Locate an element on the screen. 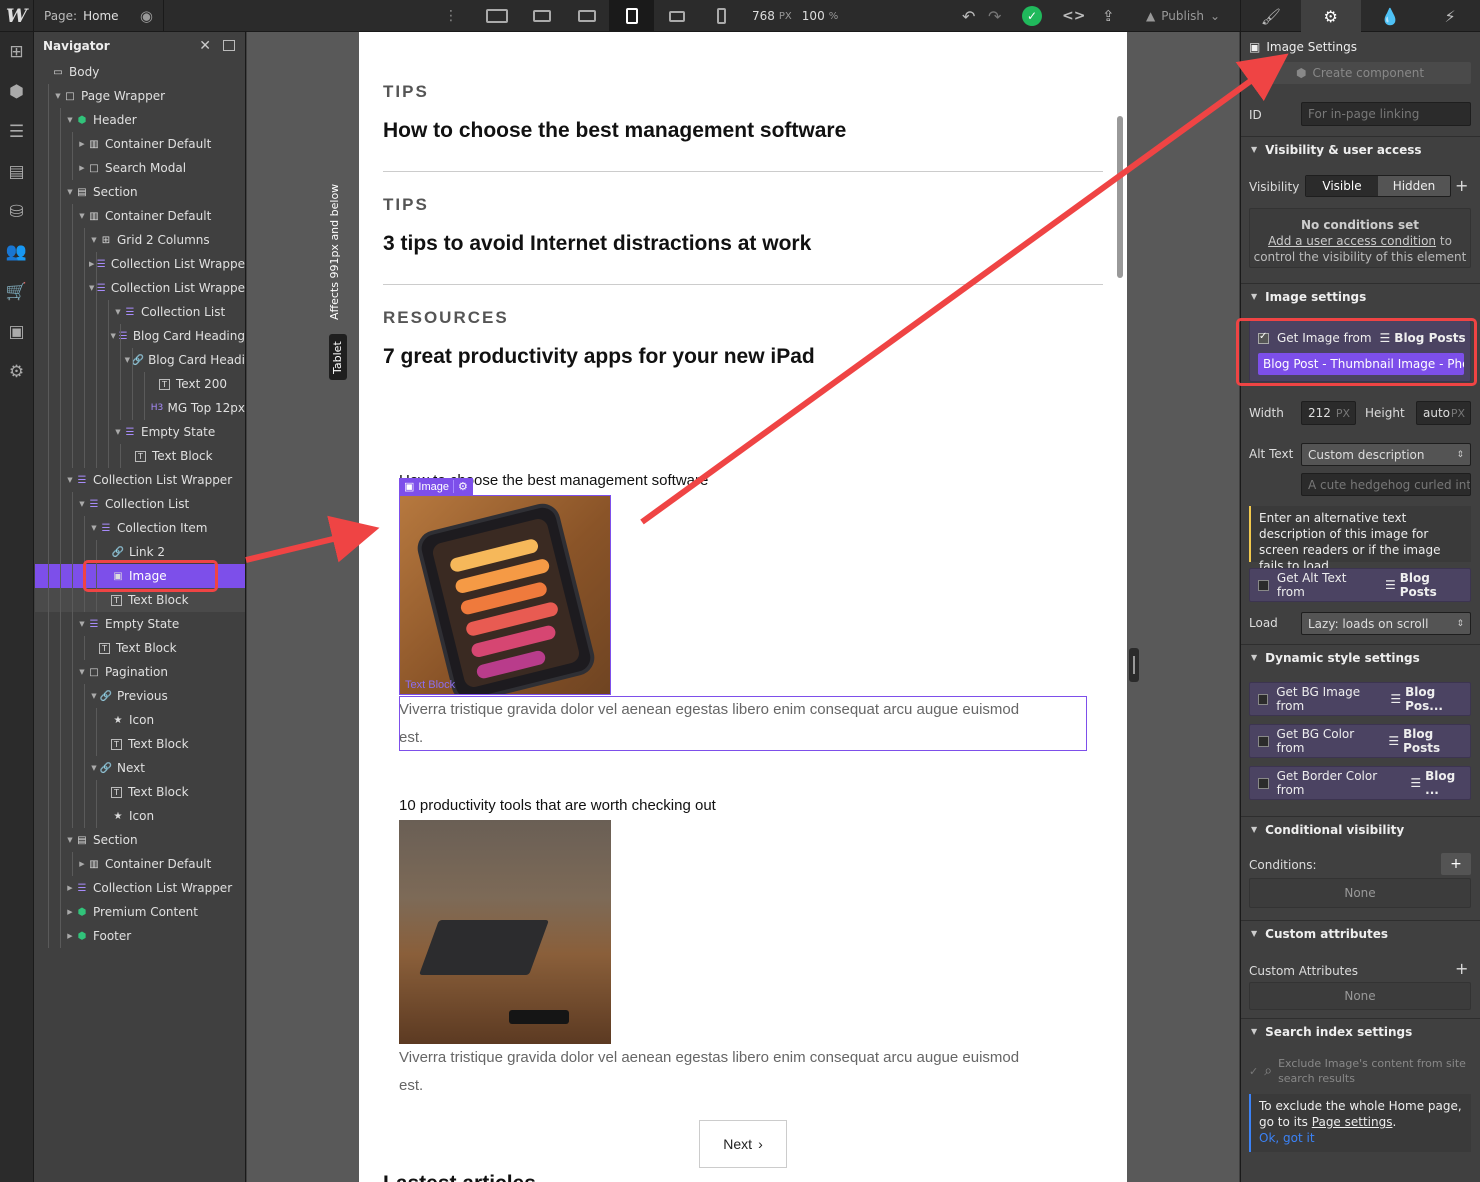 The height and width of the screenshot is (1182, 1480). canvas-resize-handle is located at coordinates (1134, 665).